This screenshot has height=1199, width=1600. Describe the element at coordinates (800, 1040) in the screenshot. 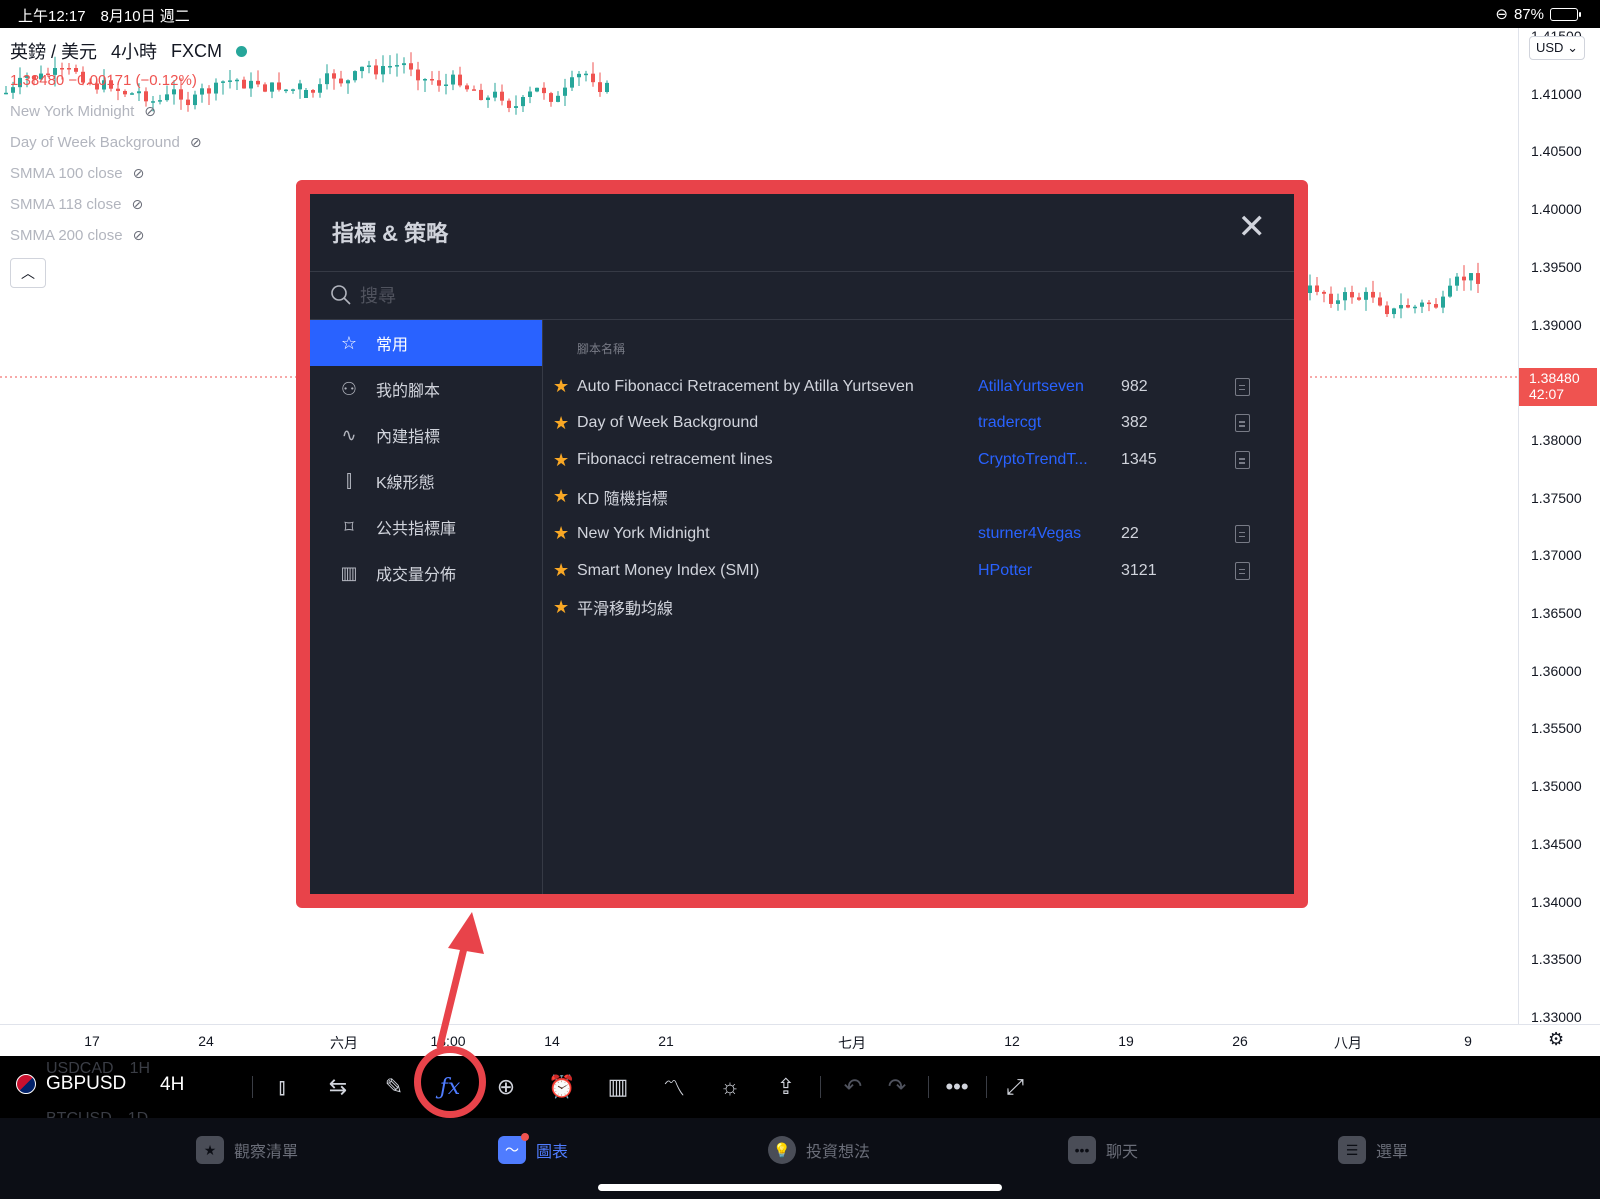

I see `time-axis: 17 24 六月 13:00 14 21 七月 12 19 26 八月 9 ⚙` at that location.